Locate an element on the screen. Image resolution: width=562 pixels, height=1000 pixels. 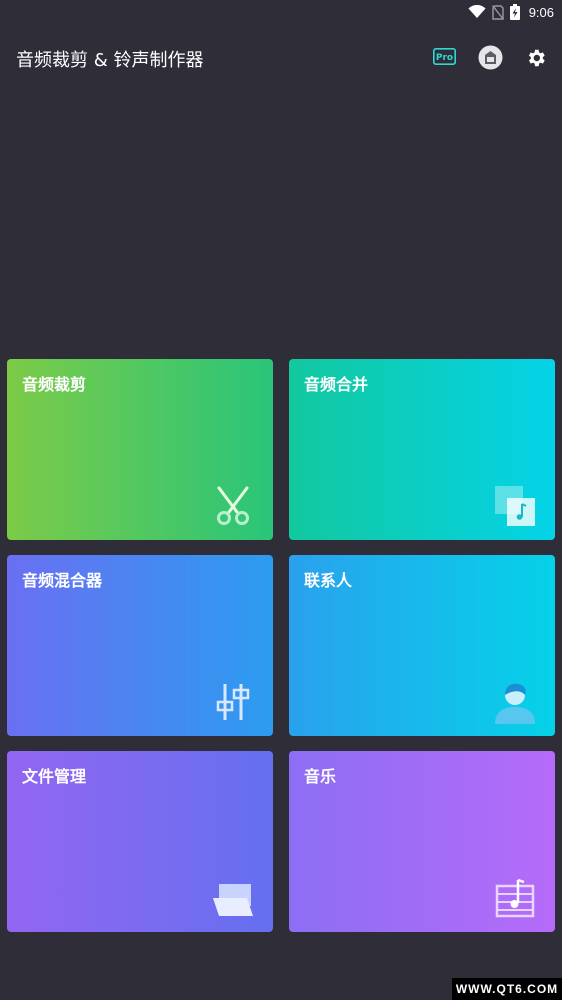
mixer-sliders-icon is located at coordinates (233, 702).